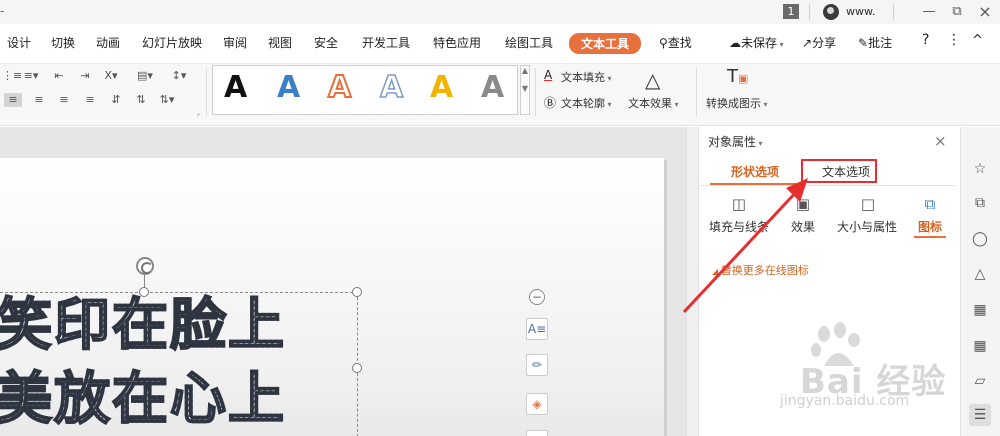 The image size is (1000, 436). Describe the element at coordinates (868, 204) in the screenshot. I see `size-properties-icon: □` at that location.